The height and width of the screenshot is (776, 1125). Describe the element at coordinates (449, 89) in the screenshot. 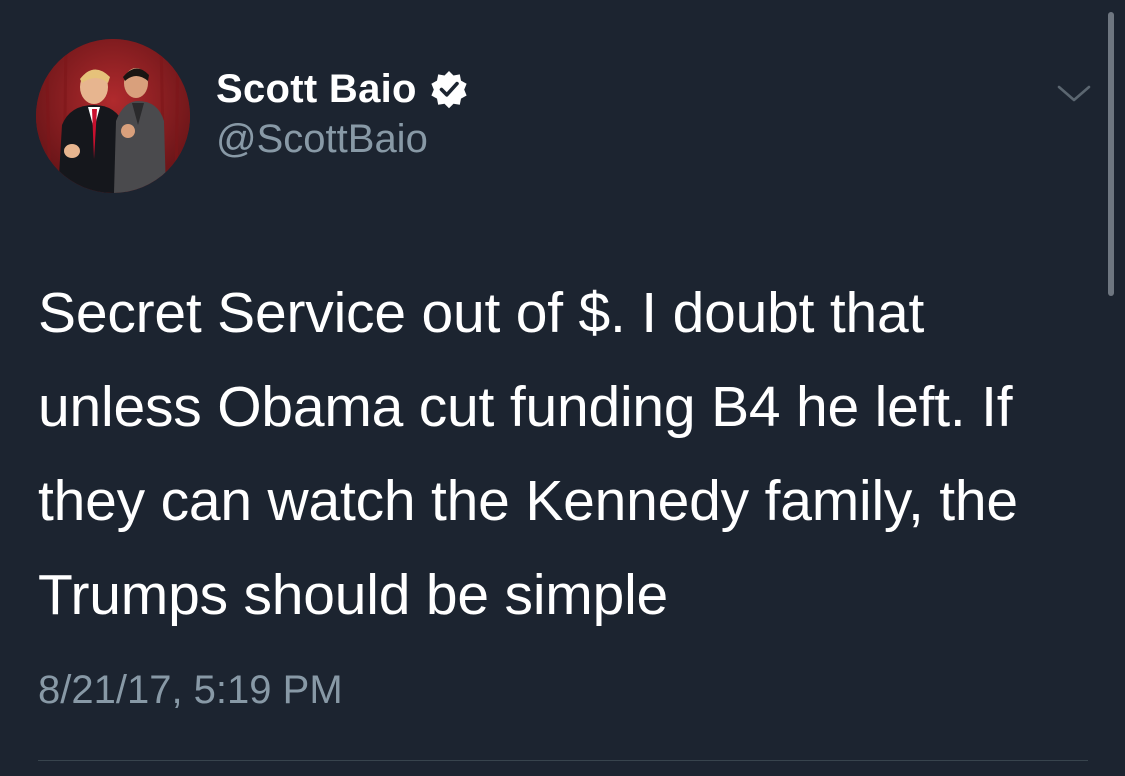

I see `verified-badge-icon` at that location.